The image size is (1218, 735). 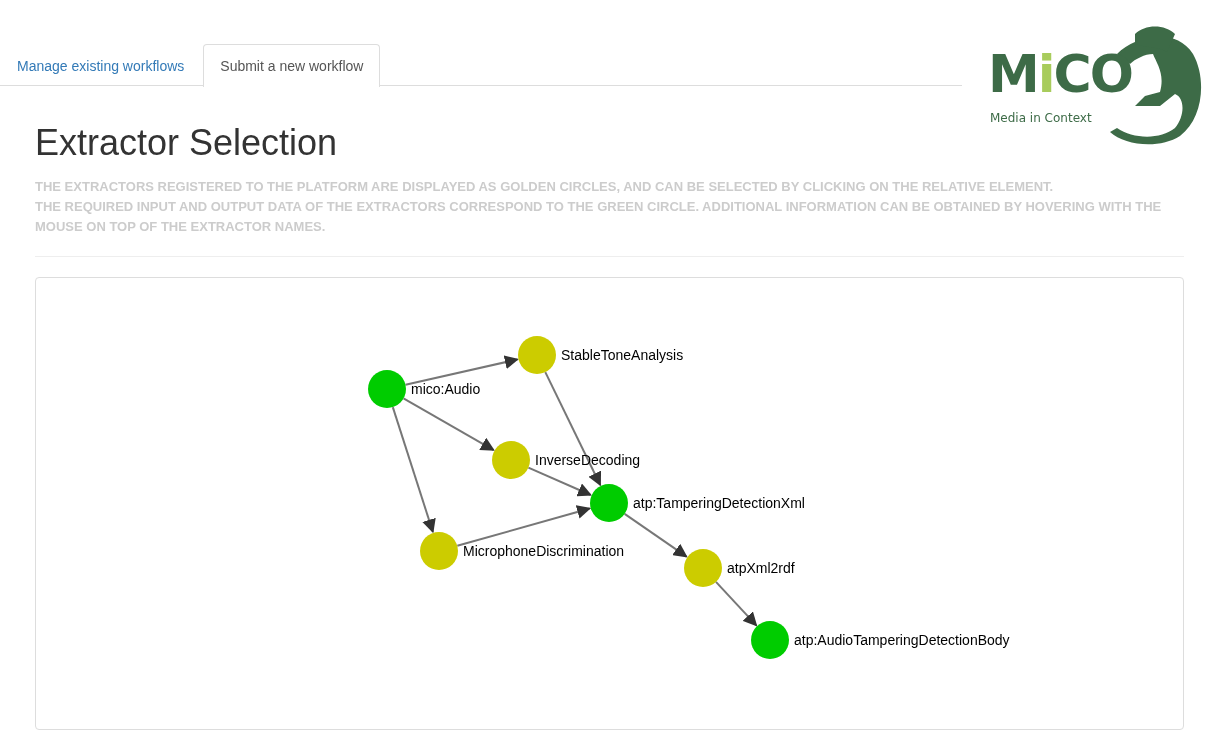 I want to click on node-label: MicrophoneDiscrimination, so click(x=544, y=551).